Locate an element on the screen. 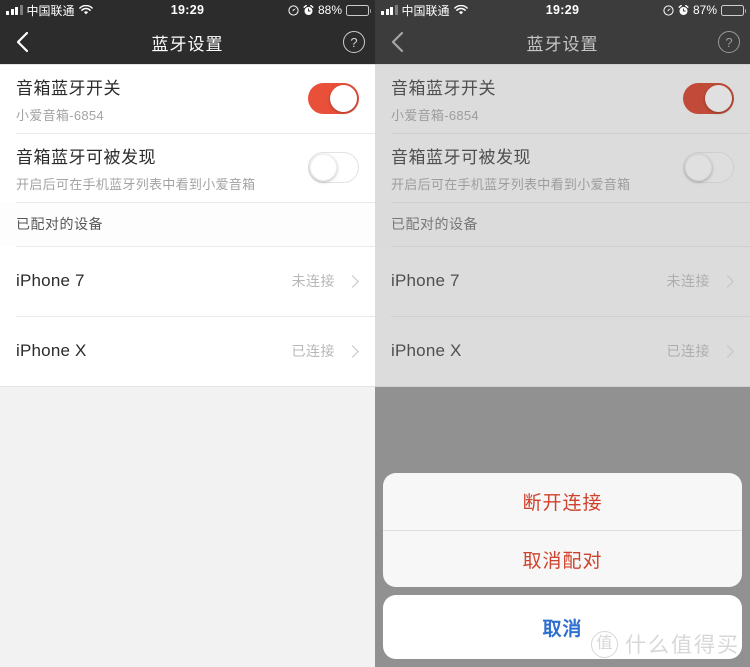  status-bar-right: 87% is located at coordinates (704, 10).